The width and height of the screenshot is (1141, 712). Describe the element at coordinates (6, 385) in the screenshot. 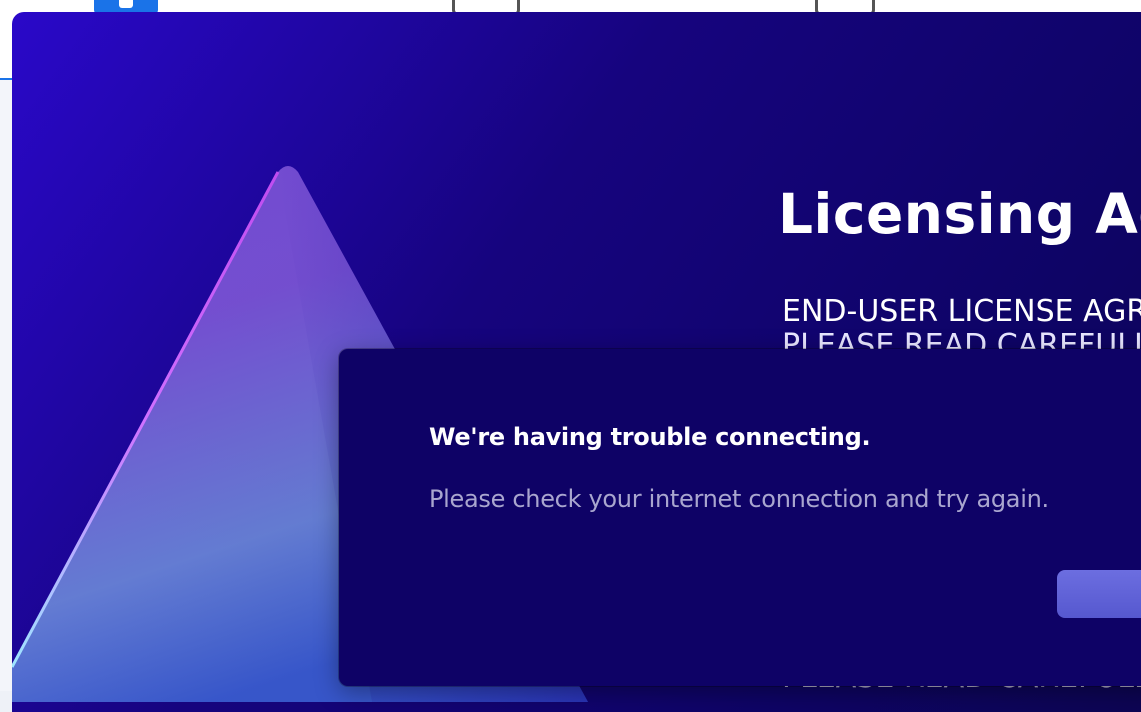

I see `background-app-sidebar` at that location.